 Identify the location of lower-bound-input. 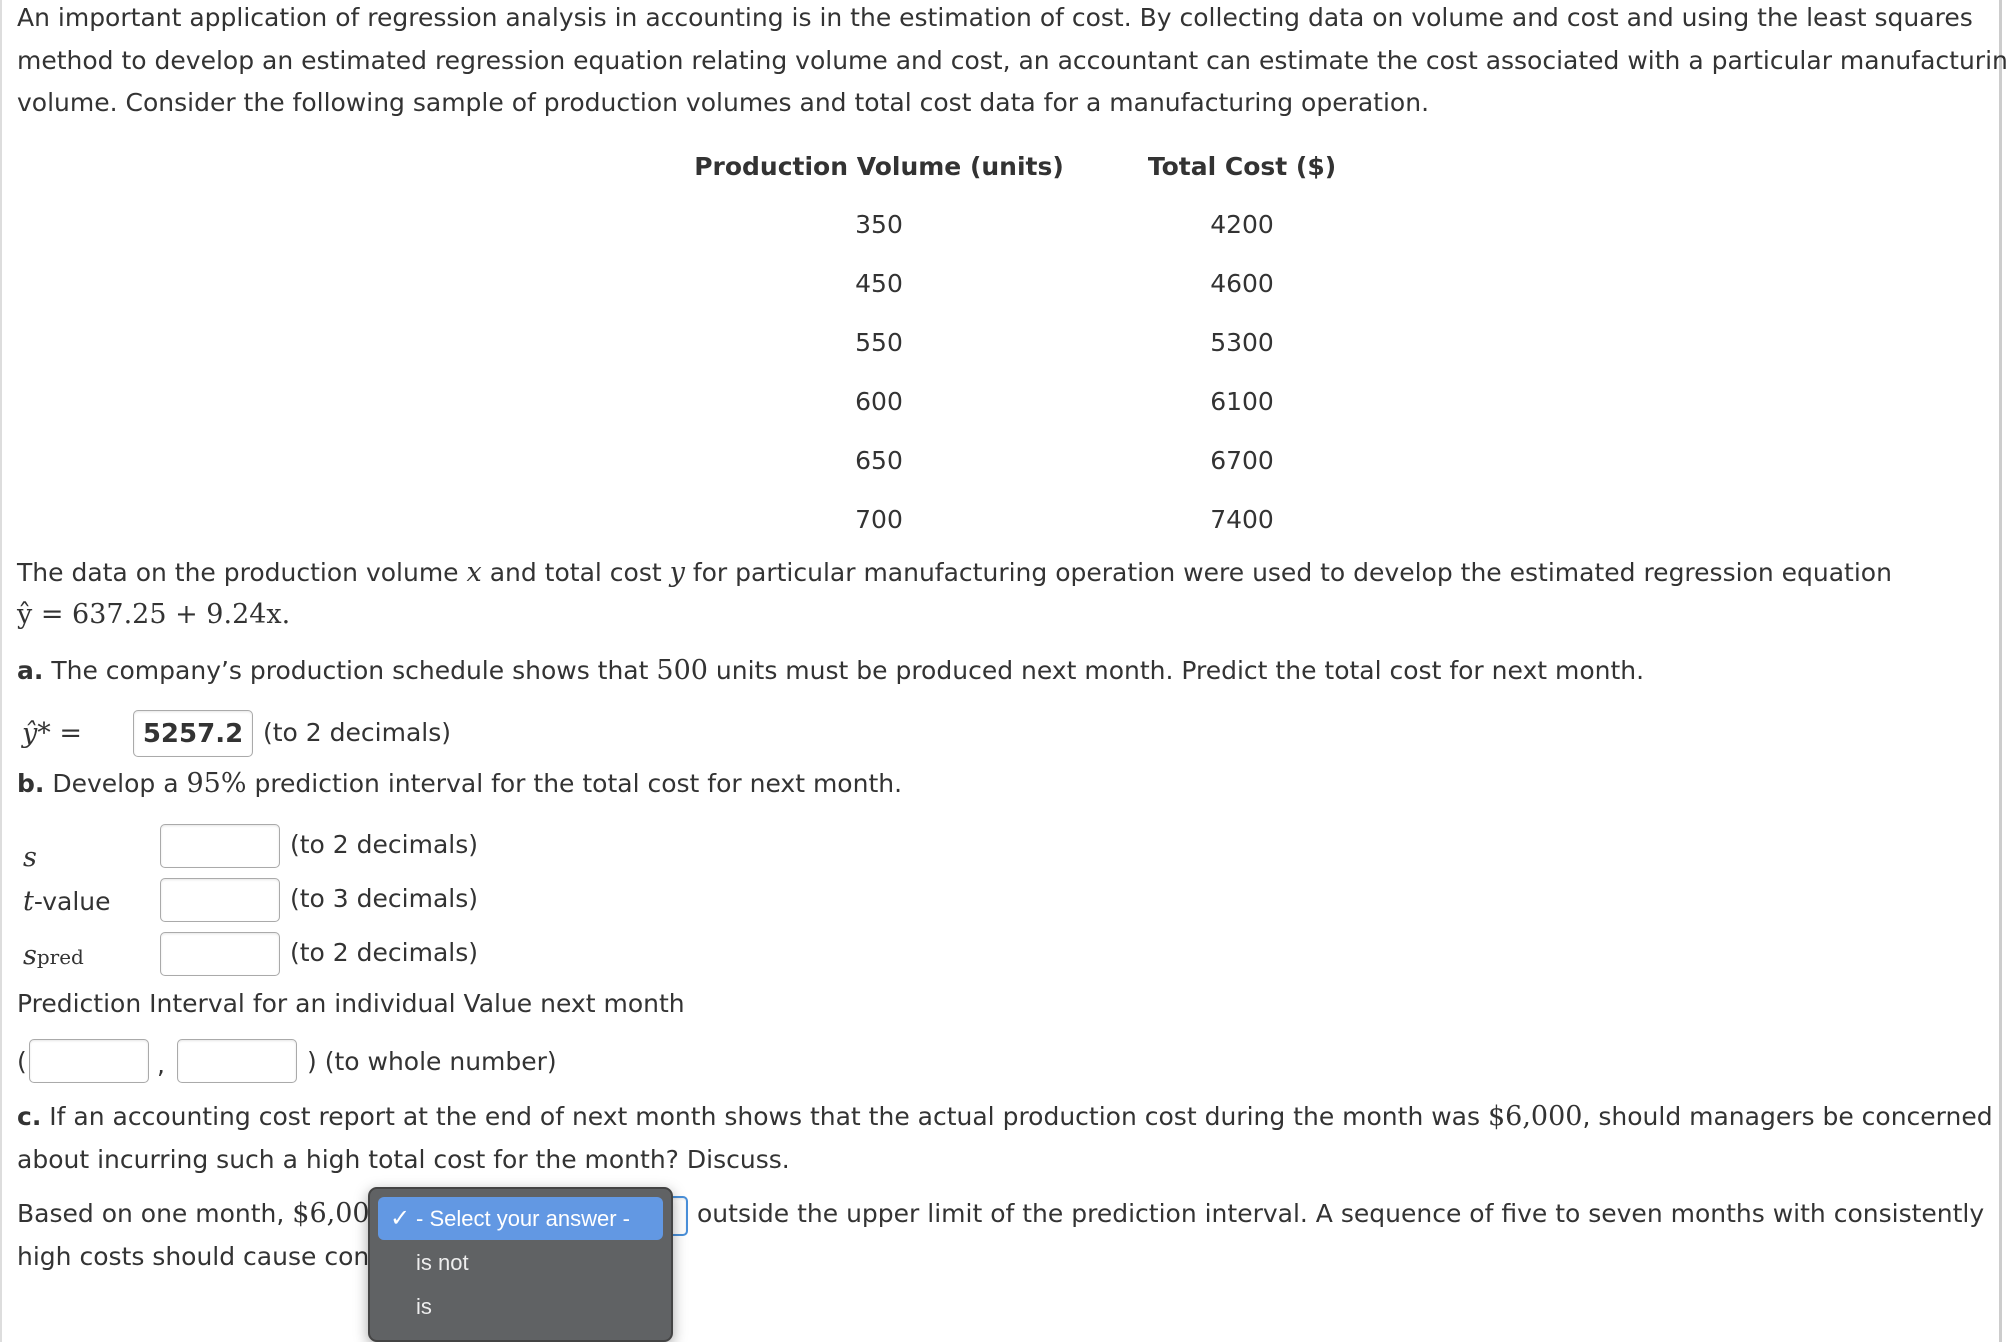
(89, 1061).